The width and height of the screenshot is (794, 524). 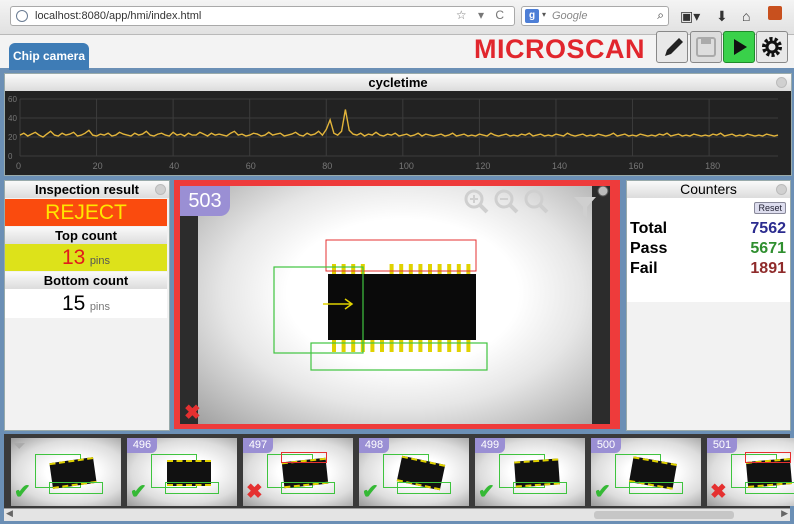 What do you see at coordinates (570, 16) in the screenshot?
I see `search-placeholder: Google` at bounding box center [570, 16].